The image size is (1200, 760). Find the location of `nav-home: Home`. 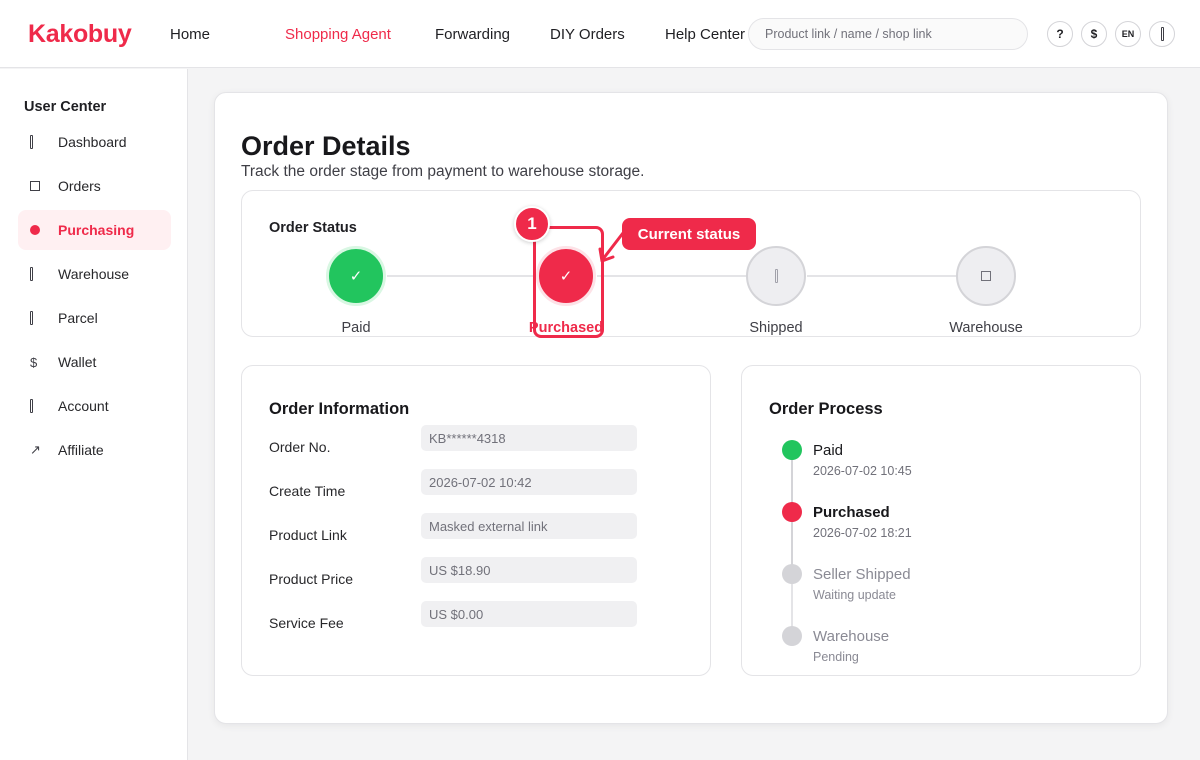

nav-home: Home is located at coordinates (190, 34).